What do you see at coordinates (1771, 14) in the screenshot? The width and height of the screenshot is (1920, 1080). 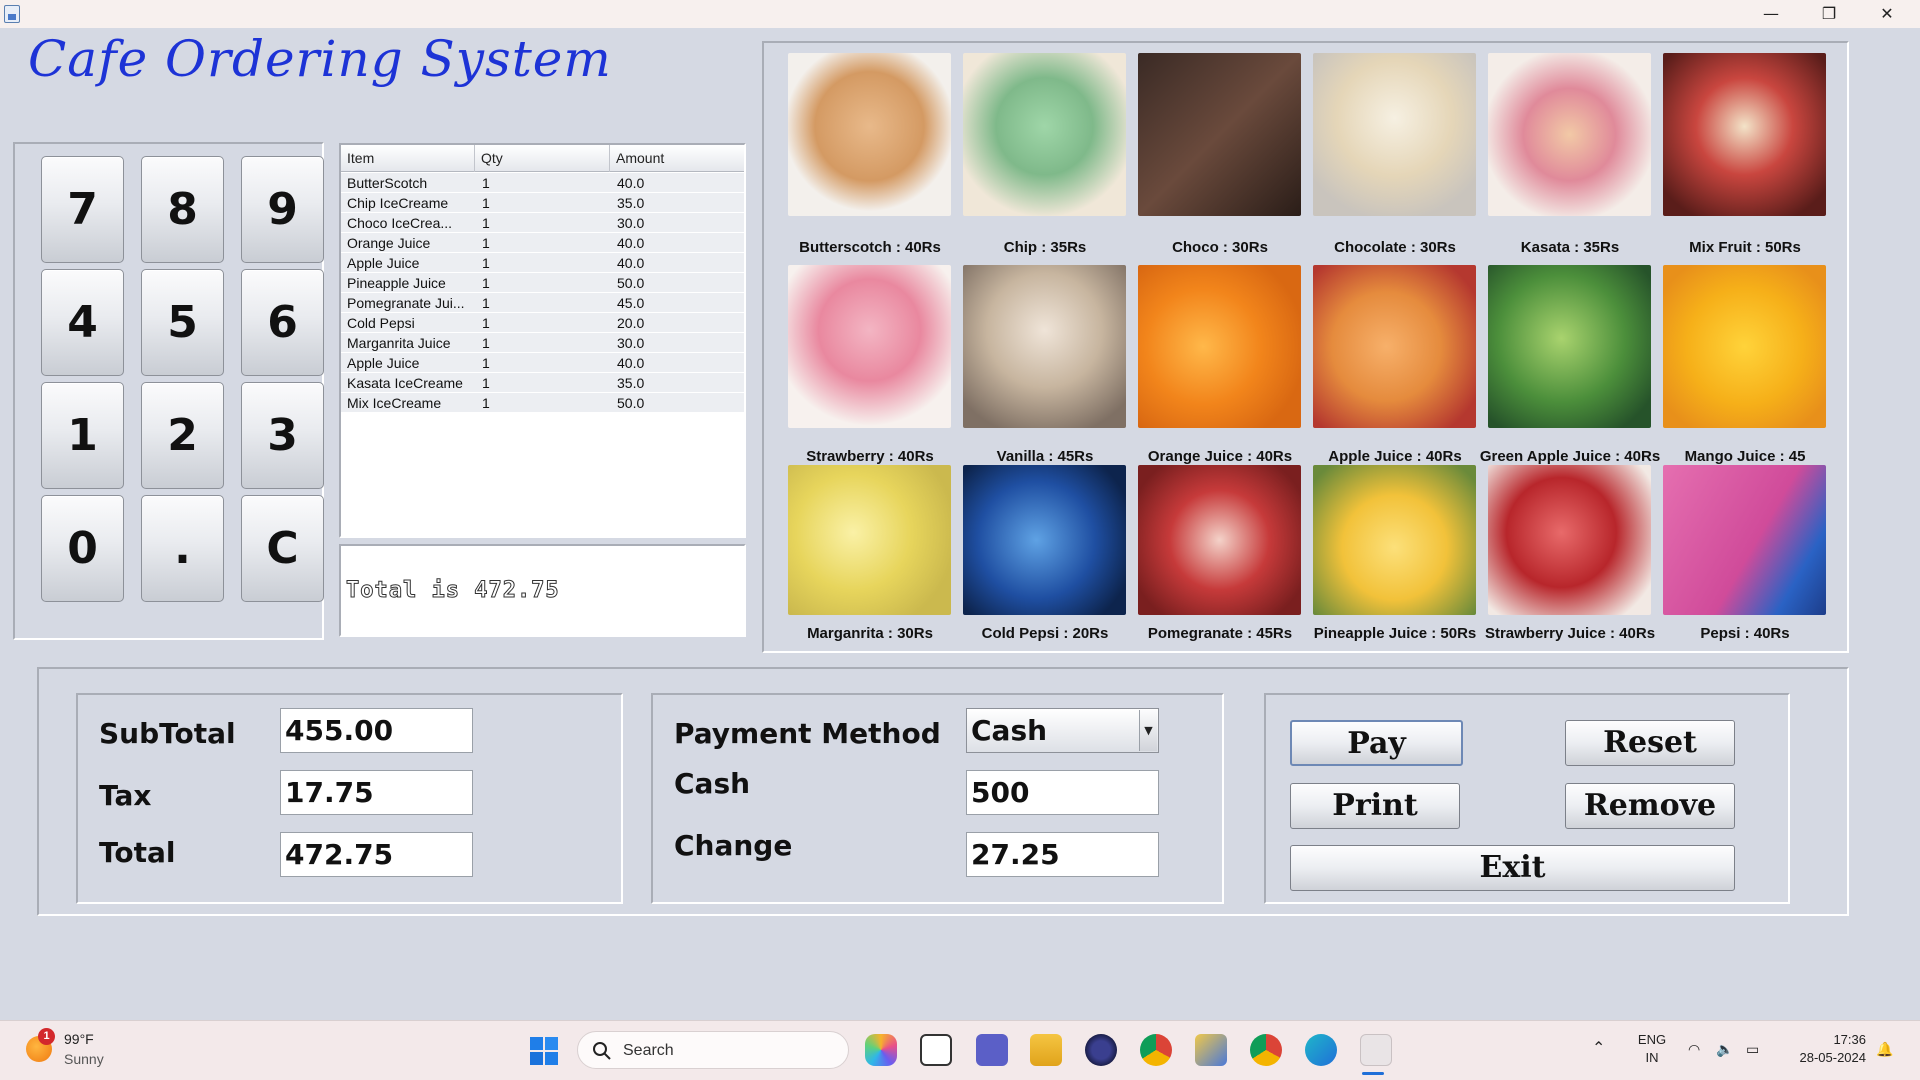 I see `minimize-button: —` at bounding box center [1771, 14].